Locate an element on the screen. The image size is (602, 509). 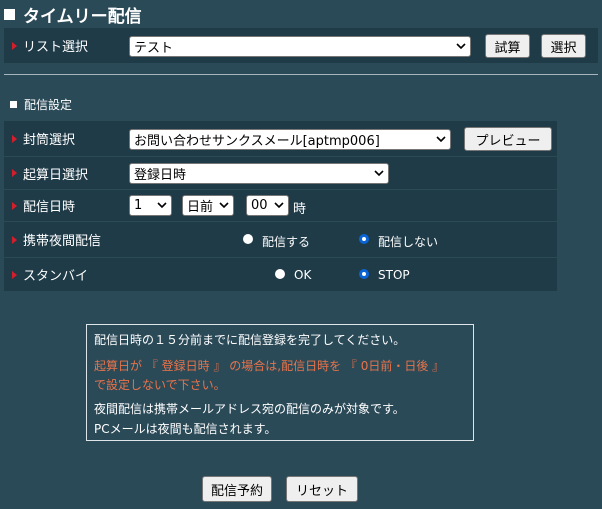
preview-button: プレビュー is located at coordinates (508, 139).